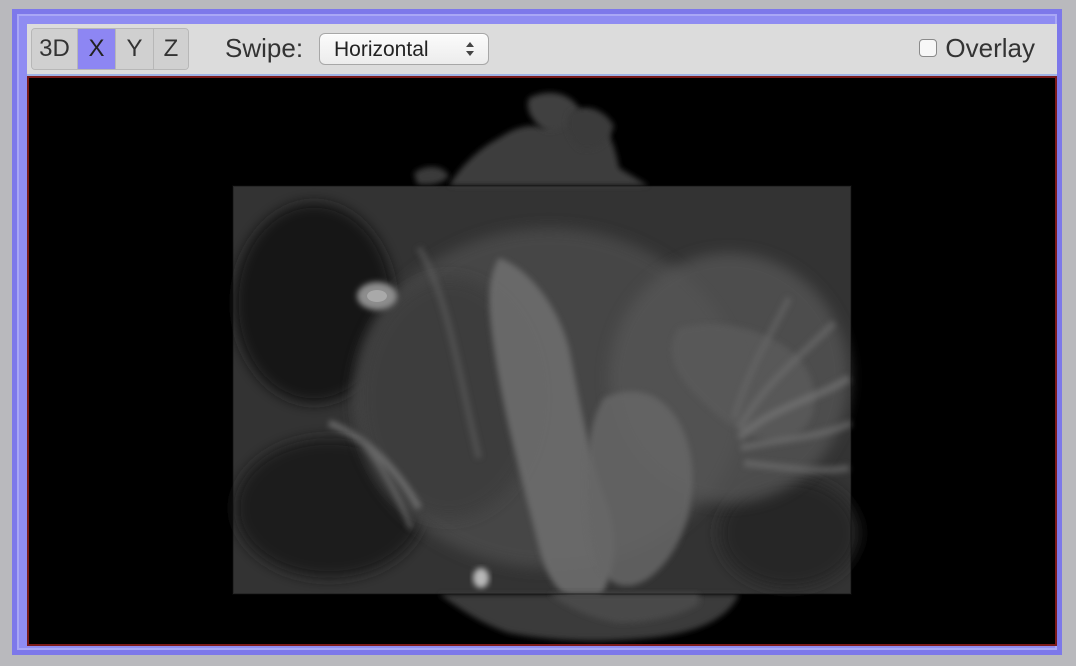 This screenshot has width=1076, height=666. I want to click on toolbar: 3D X Y Z Swipe: Horizontal Overlay, so click(542, 50).